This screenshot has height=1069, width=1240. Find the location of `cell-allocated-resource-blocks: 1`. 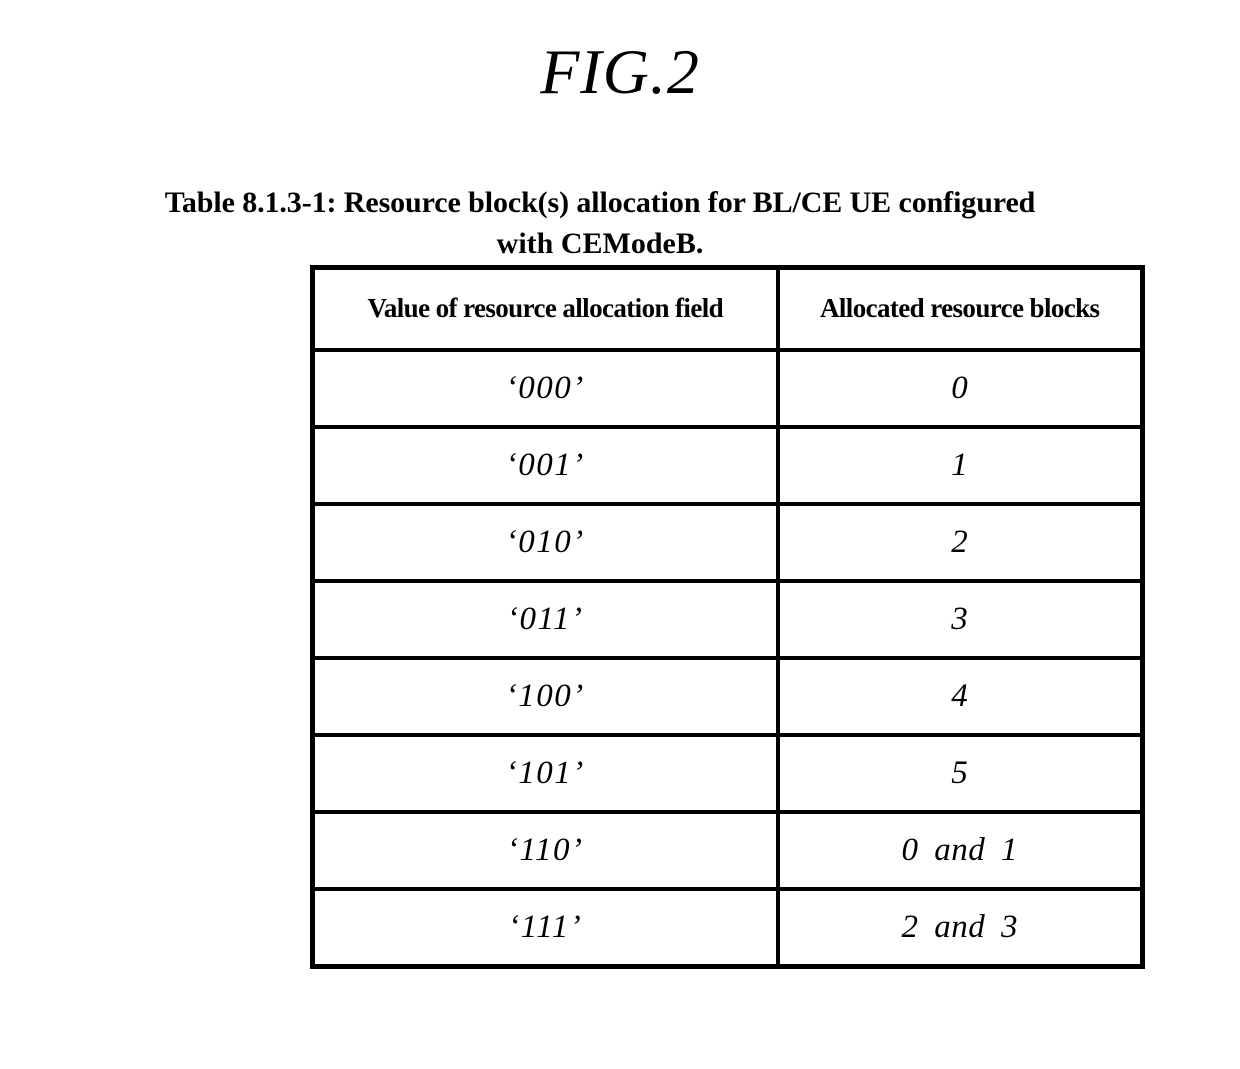

cell-allocated-resource-blocks: 1 is located at coordinates (960, 465).